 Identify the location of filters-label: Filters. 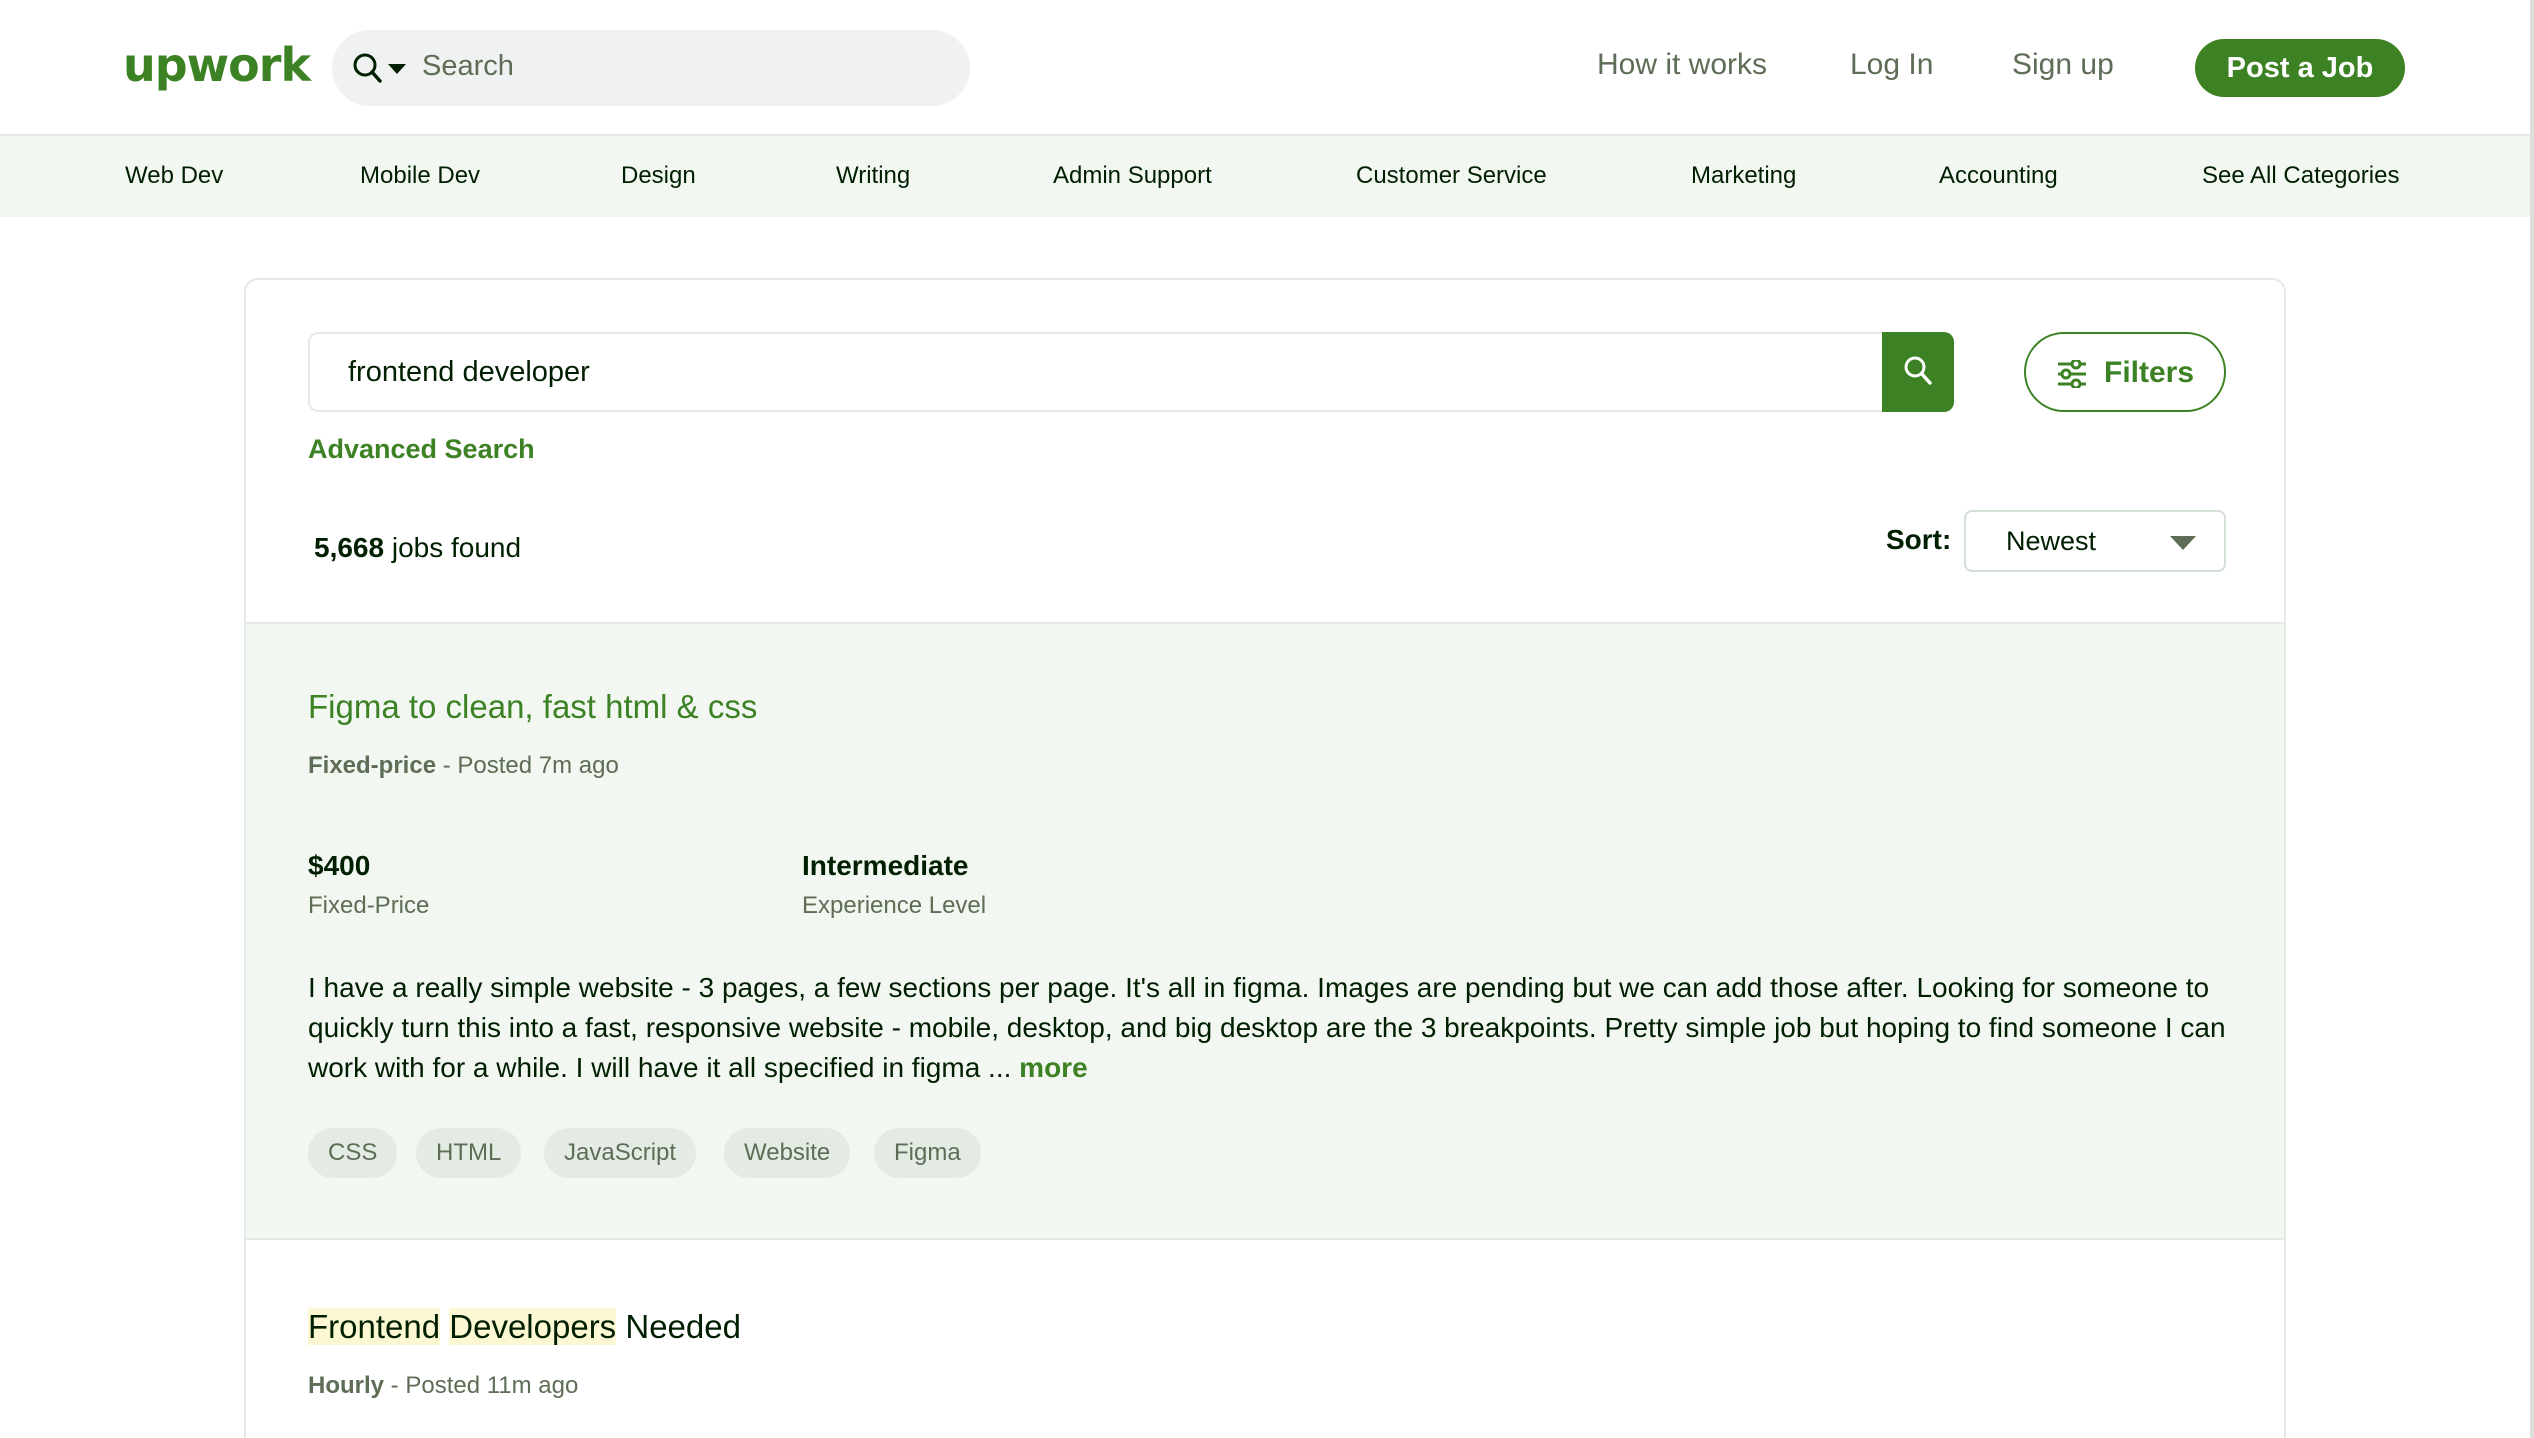
(2149, 372).